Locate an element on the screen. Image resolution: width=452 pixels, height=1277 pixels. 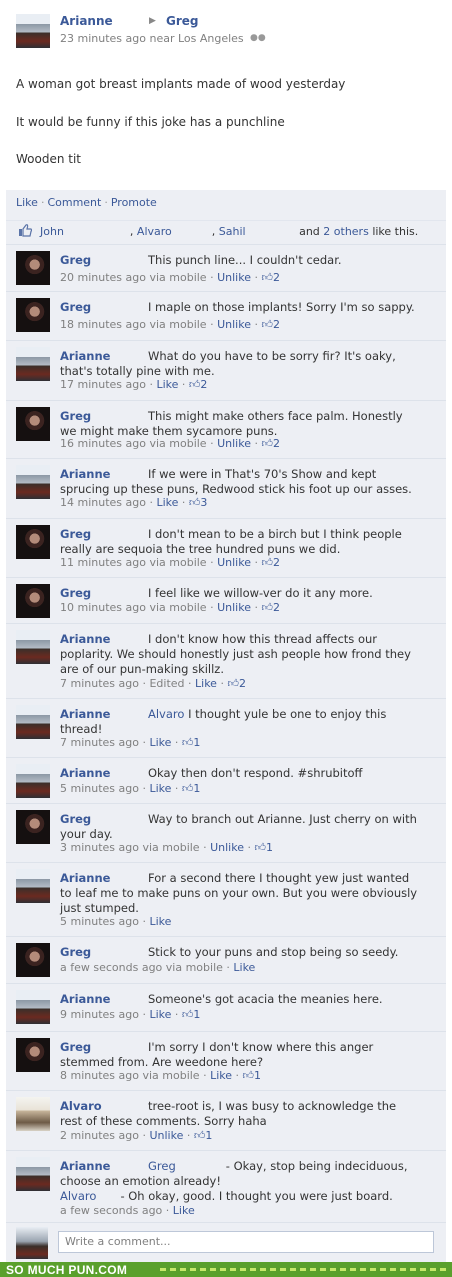
liker-sahil: Sahil is located at coordinates (232, 231).